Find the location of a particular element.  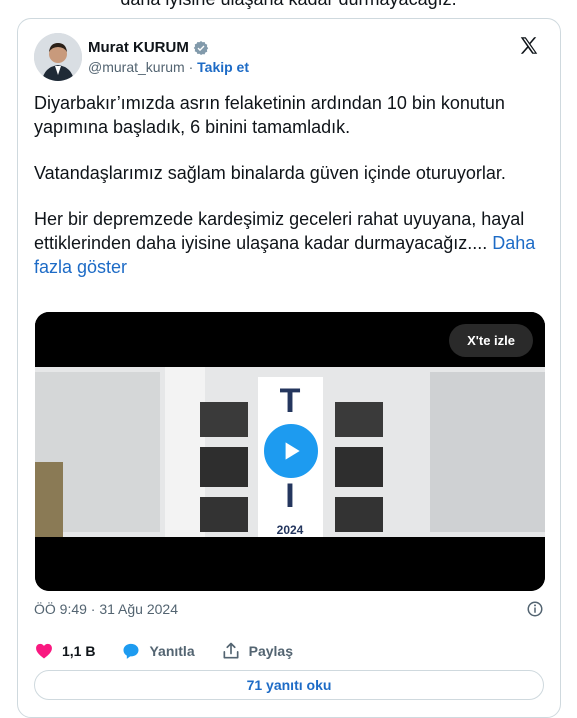

share-icon is located at coordinates (231, 650).